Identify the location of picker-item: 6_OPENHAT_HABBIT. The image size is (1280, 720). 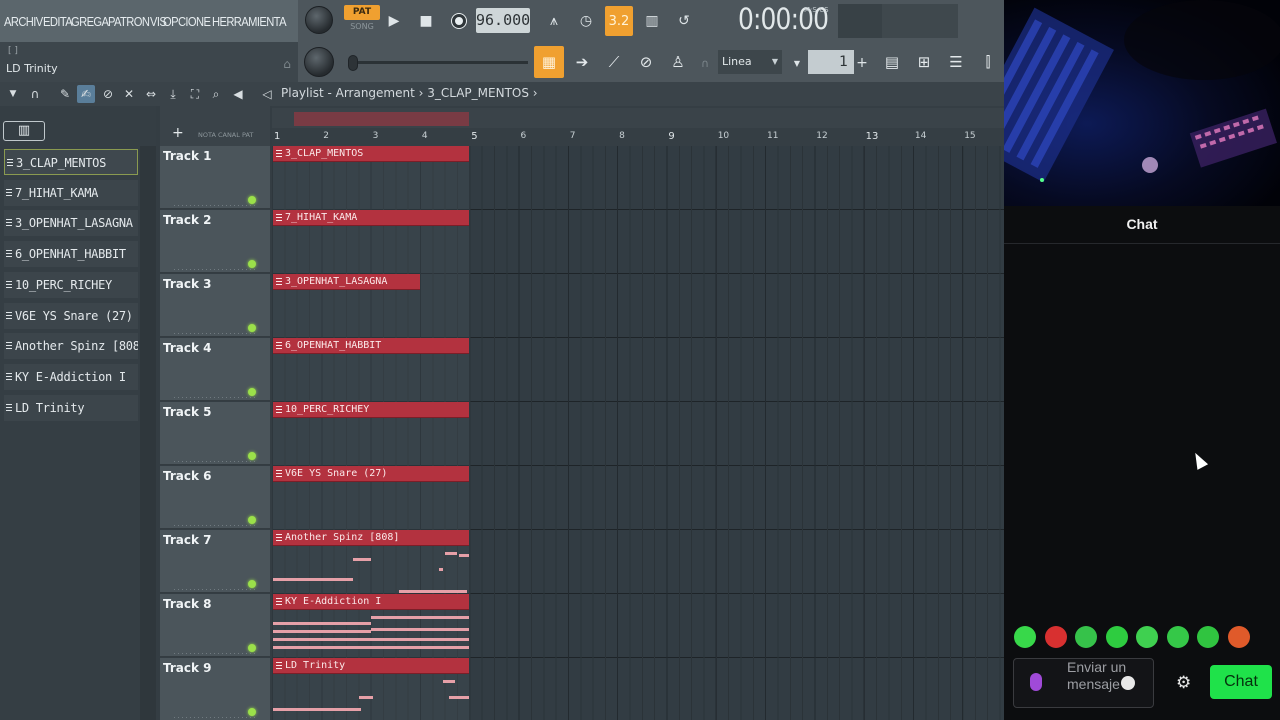
(71, 254).